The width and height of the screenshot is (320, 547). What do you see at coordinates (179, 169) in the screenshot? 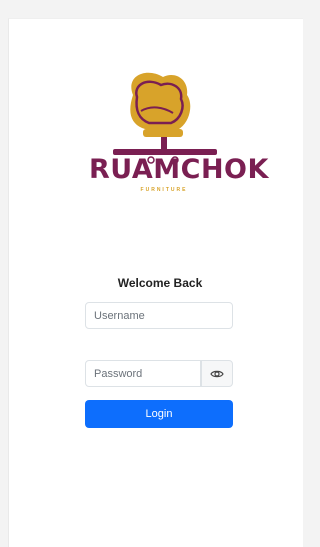
I see `brand-name: RUAMCHOK` at bounding box center [179, 169].